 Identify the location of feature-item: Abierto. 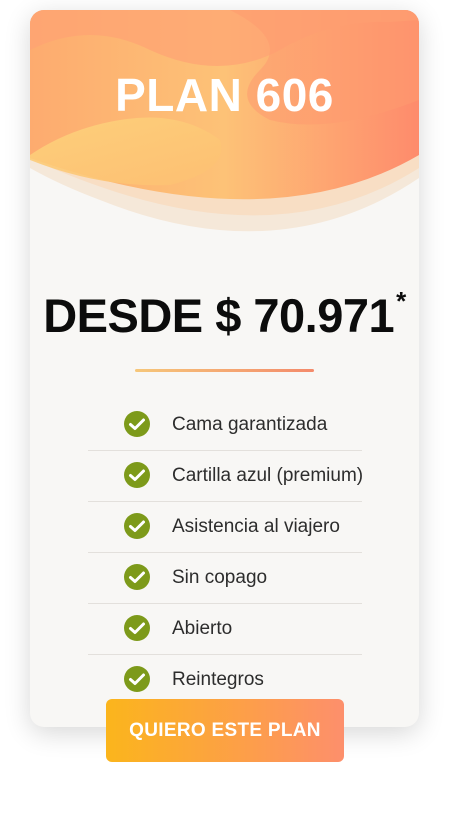
(225, 629).